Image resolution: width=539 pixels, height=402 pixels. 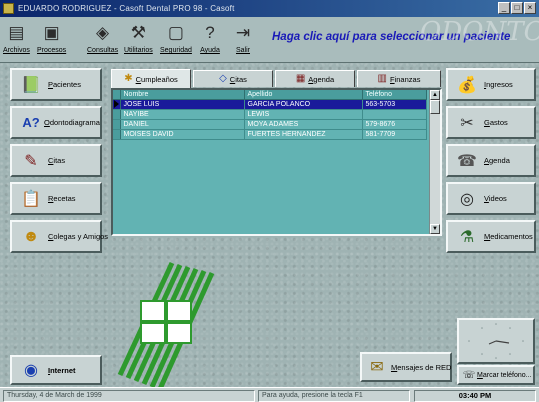 I want to click on row-pointer, so click(x=117, y=104).